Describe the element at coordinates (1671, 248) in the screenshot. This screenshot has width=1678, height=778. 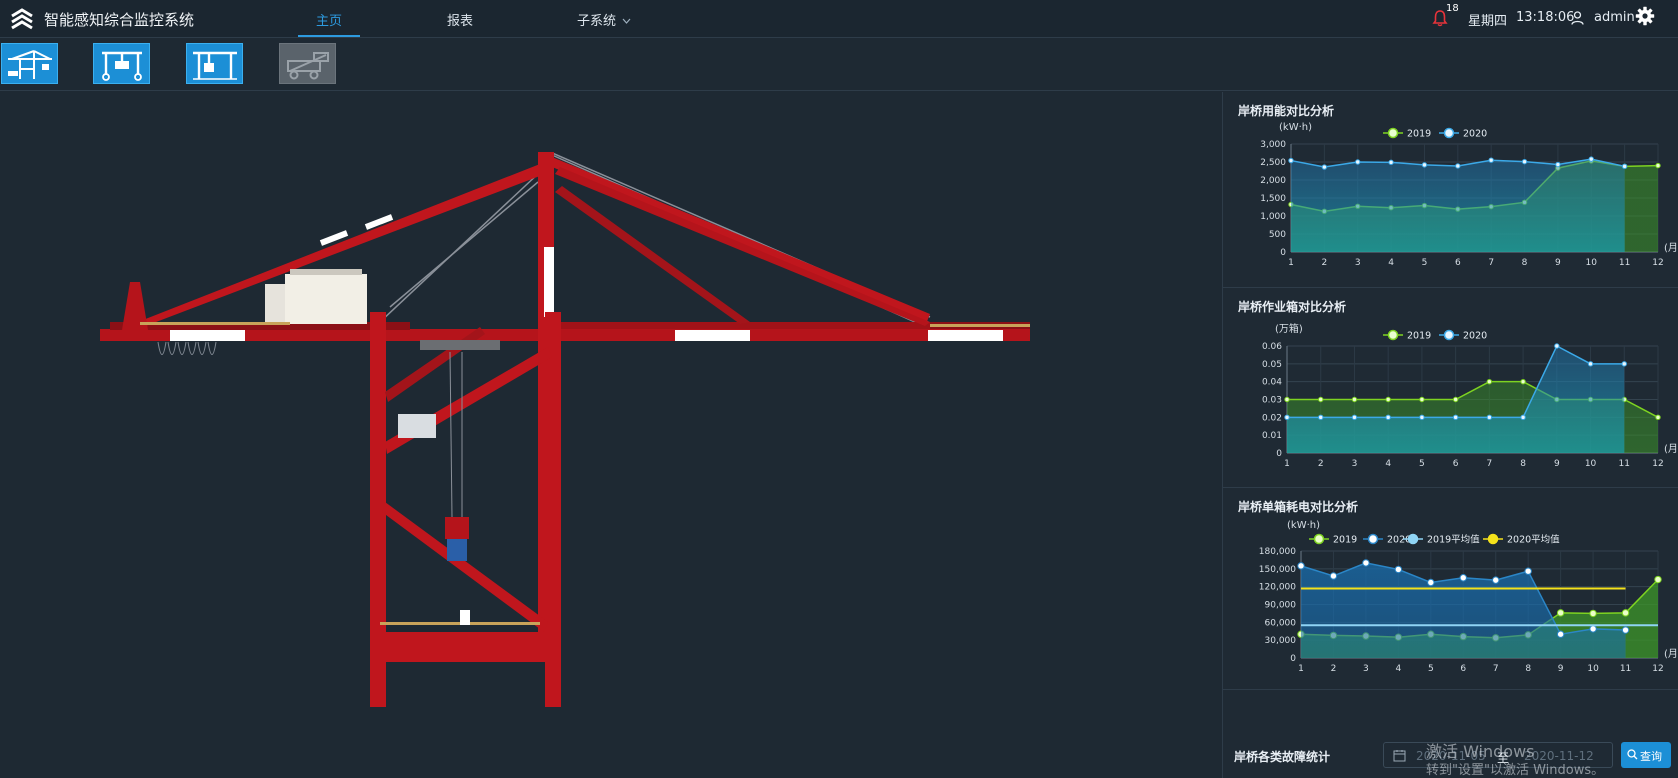
I see `x-axis-unit: (月)` at that location.